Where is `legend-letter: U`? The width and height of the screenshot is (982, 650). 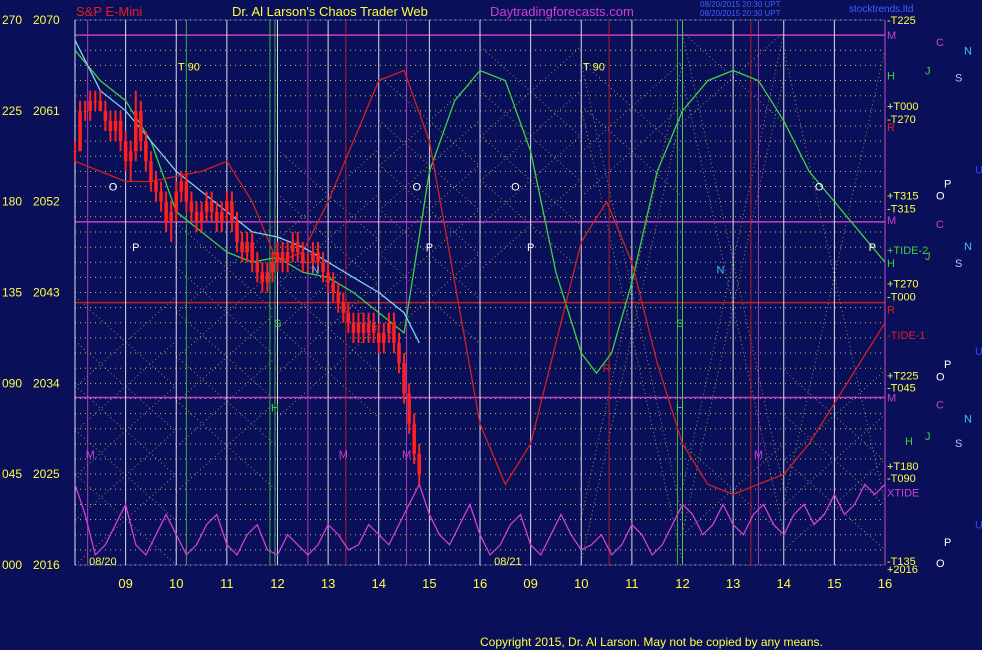 legend-letter: U is located at coordinates (978, 170).